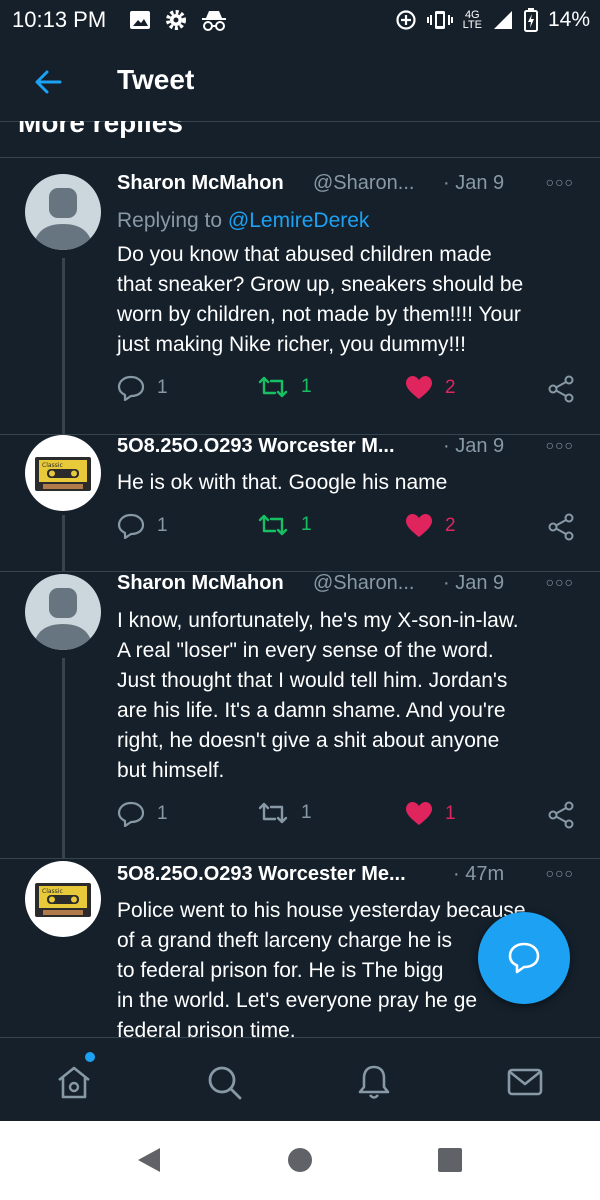  I want to click on tweet-actions: 1 1 1, so click(352, 816).